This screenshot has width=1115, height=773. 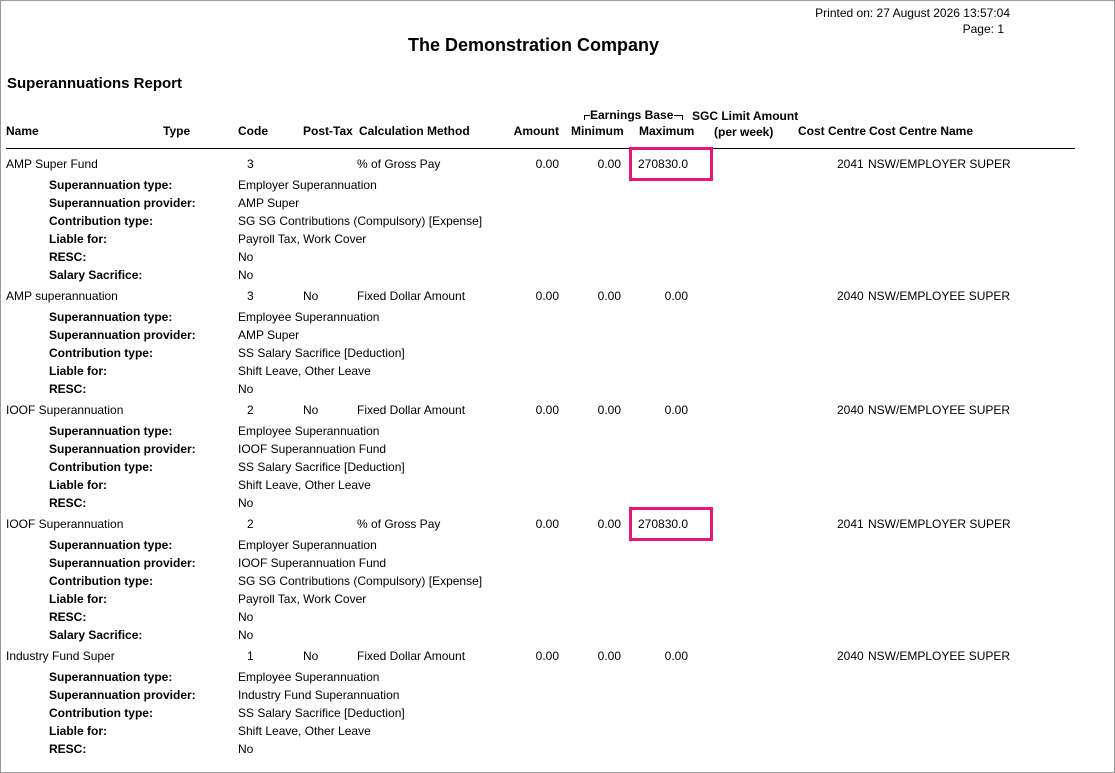 I want to click on fund-name: AMP superannuation, so click(x=62, y=296).